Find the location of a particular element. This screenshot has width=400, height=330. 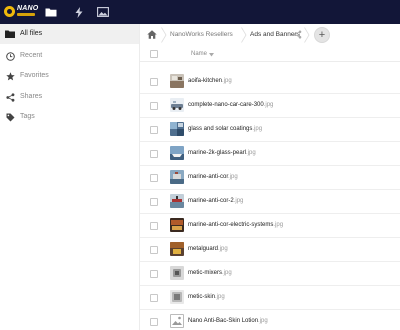

file-name-aoifa-kitchen: aoifa-kitchen.jpg is located at coordinates (210, 81).